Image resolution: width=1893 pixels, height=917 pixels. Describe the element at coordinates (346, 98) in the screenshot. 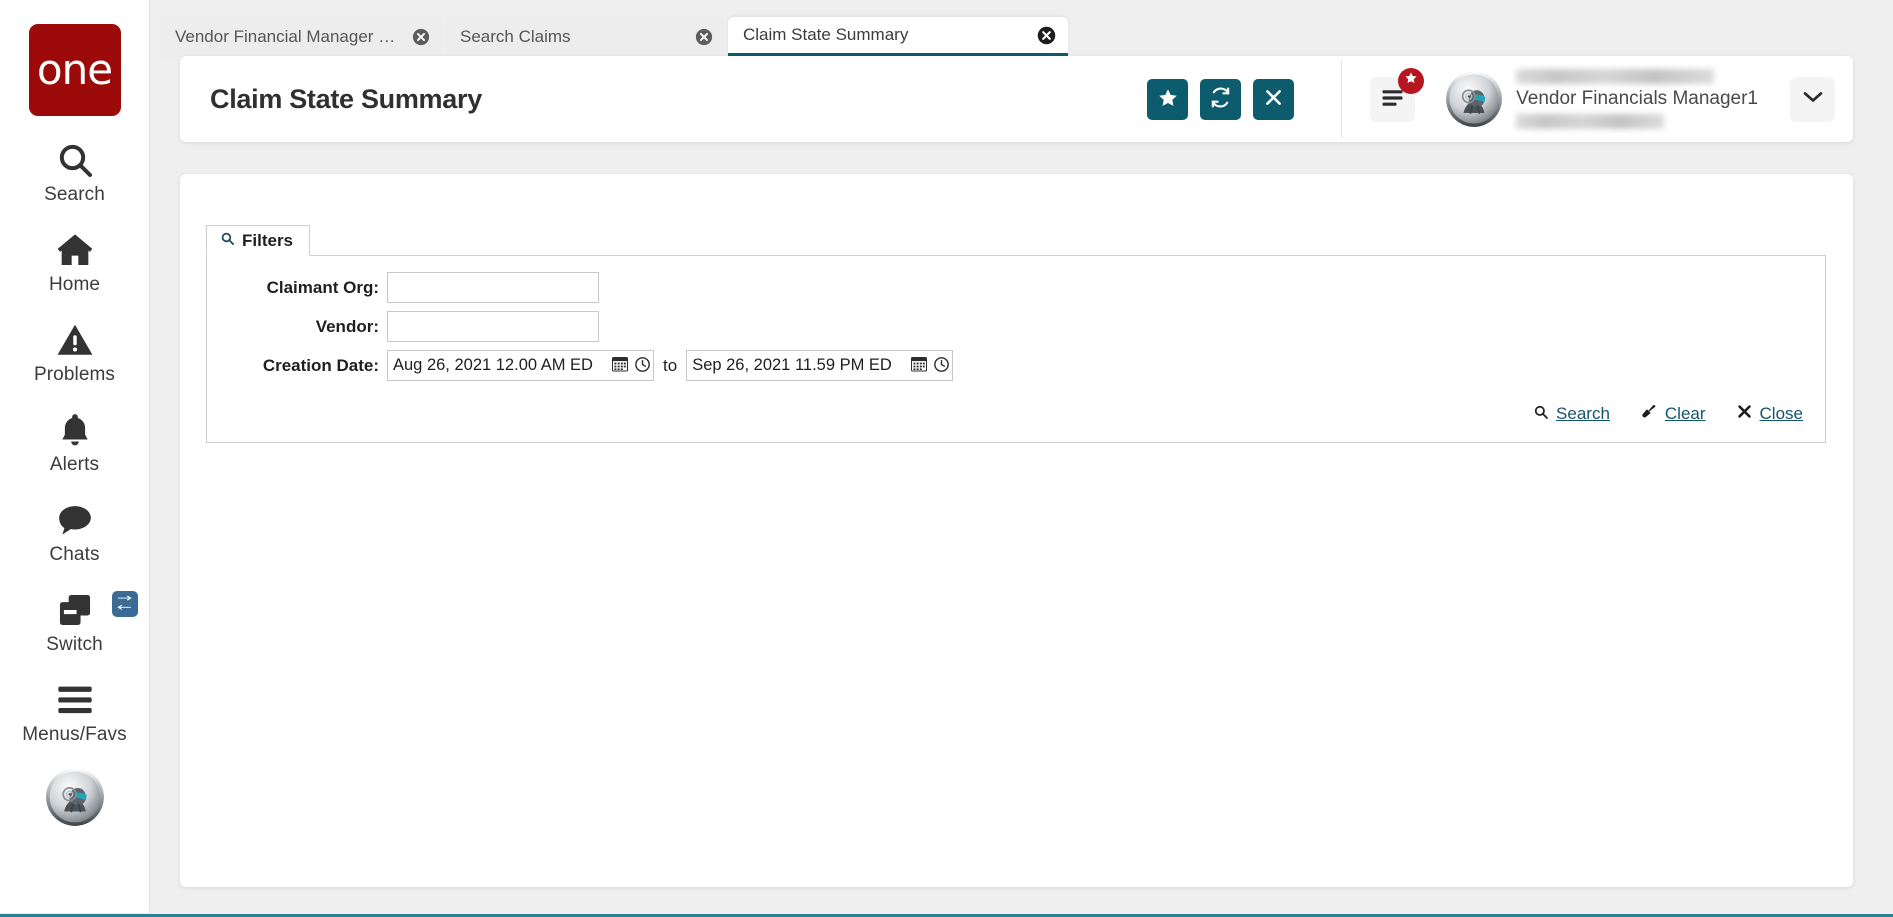

I see `page-title: Claim State Summary` at that location.